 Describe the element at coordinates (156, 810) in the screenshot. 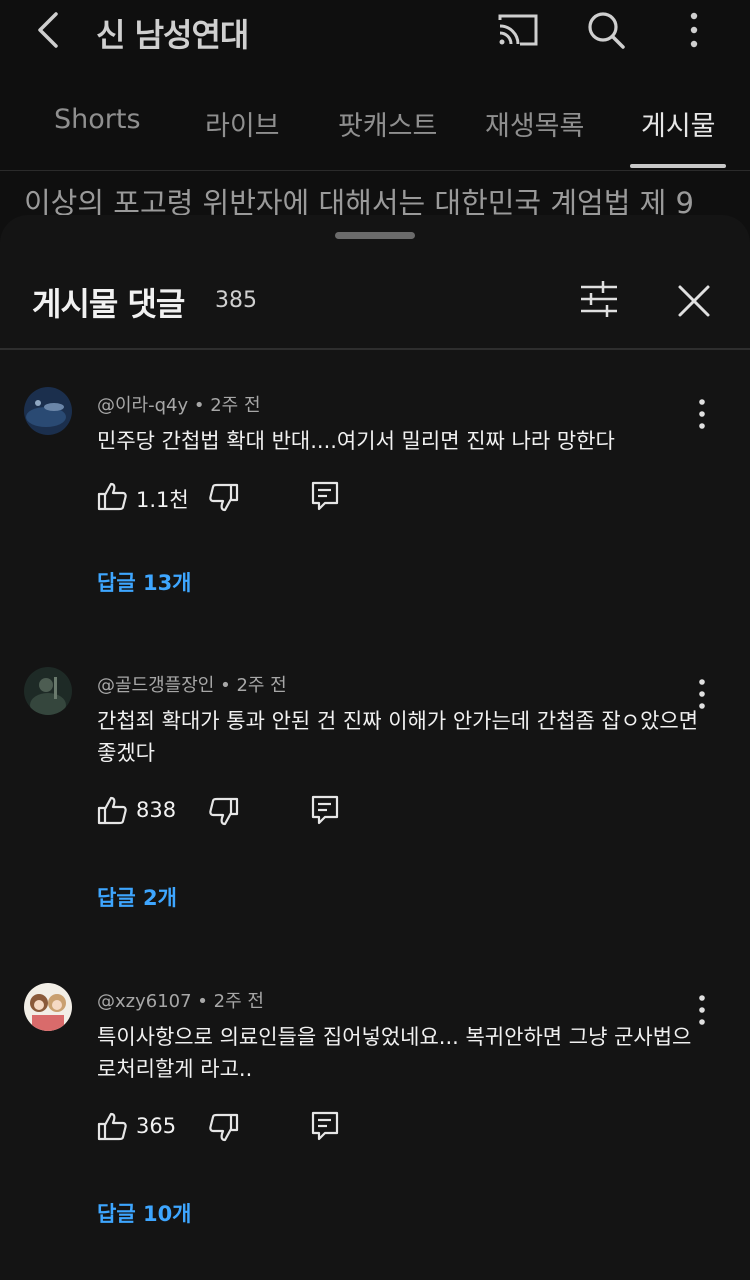

I see `like-count: 838` at that location.